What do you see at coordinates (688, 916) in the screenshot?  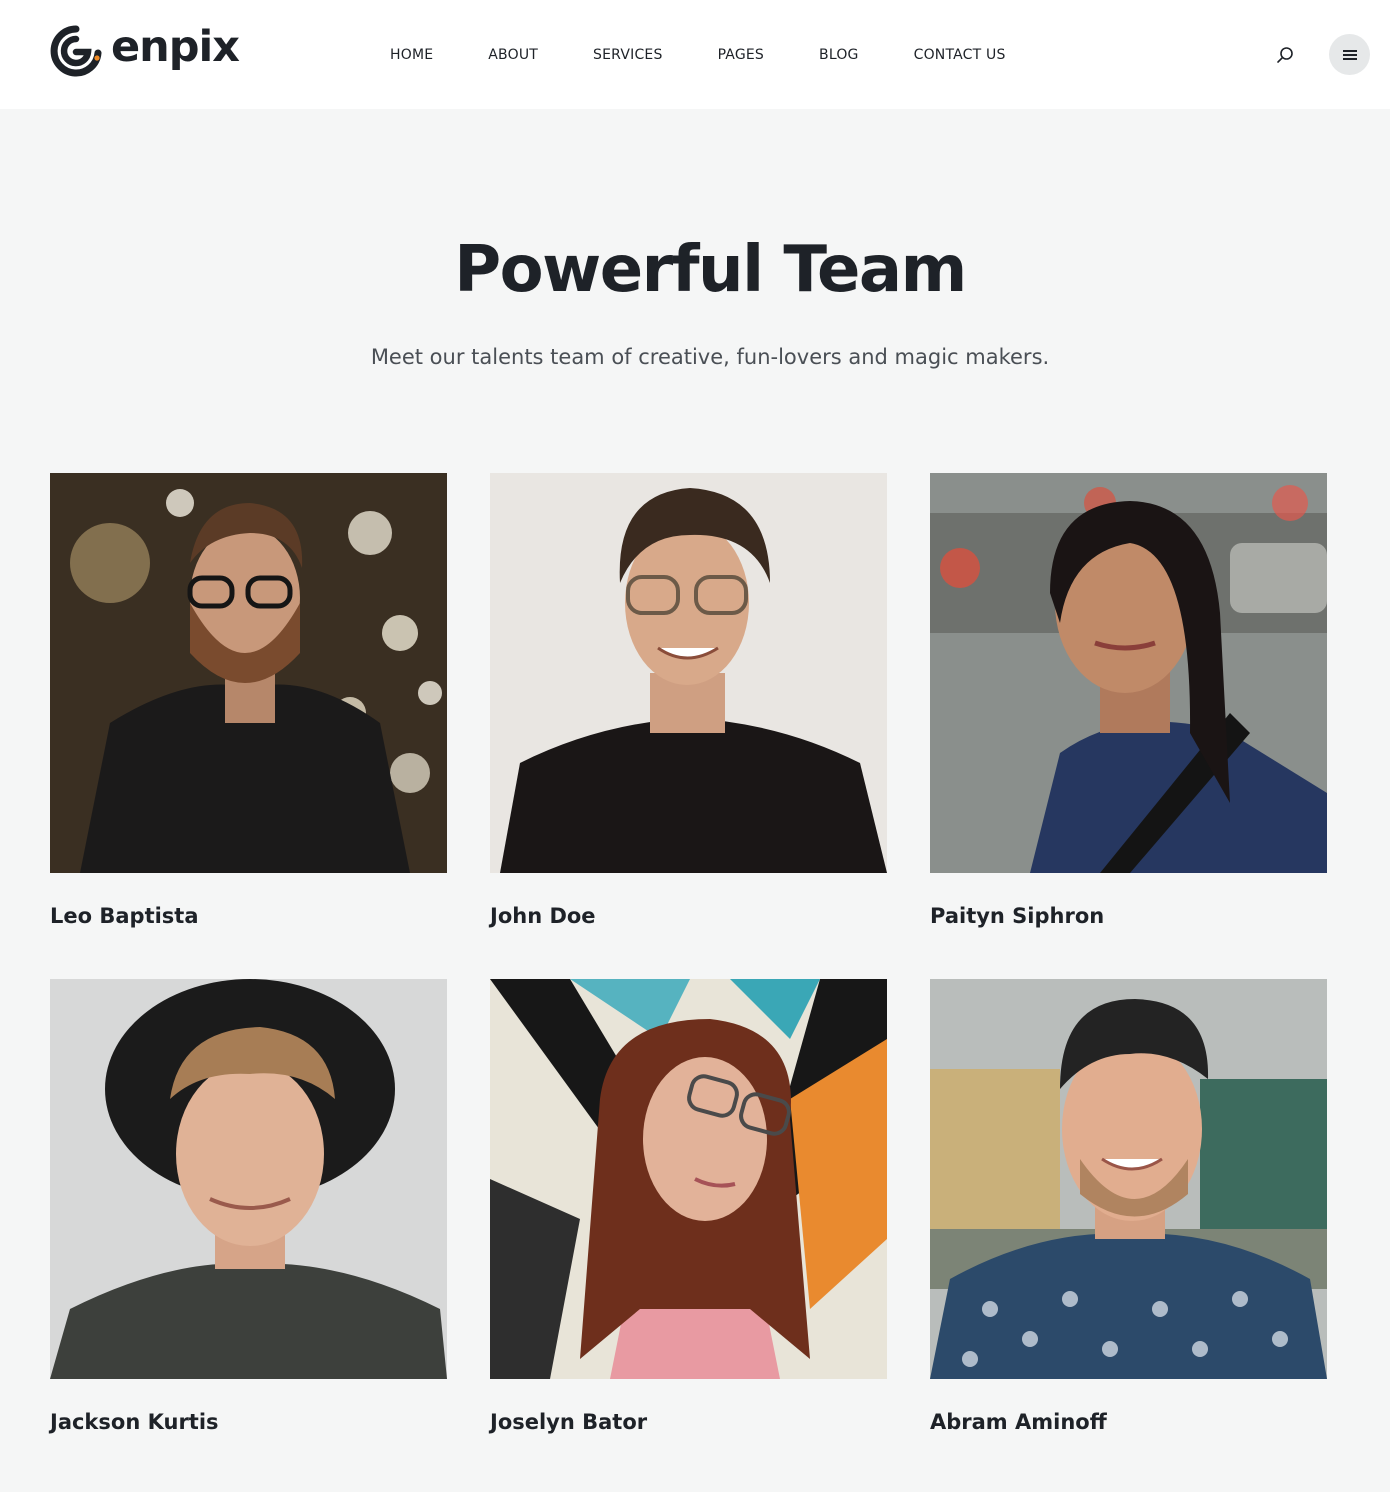 I see `team-member-name: John Doe` at bounding box center [688, 916].